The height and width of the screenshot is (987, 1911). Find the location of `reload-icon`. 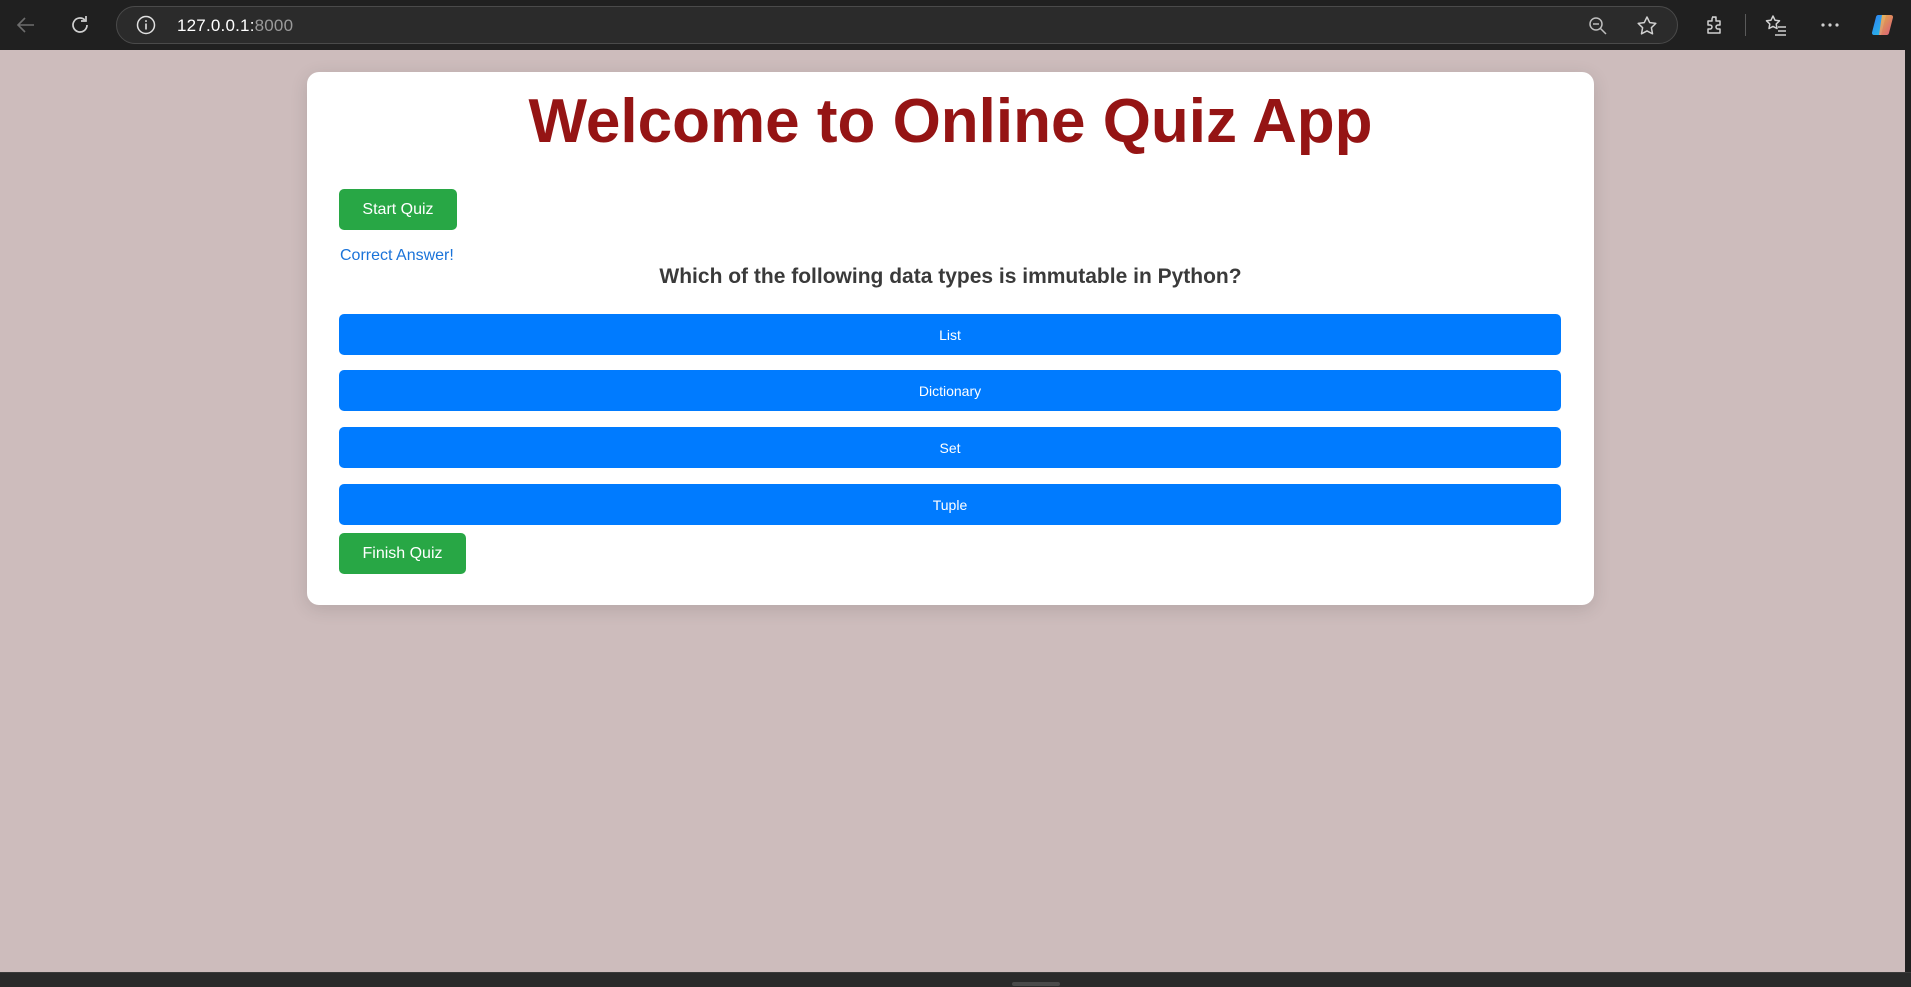

reload-icon is located at coordinates (80, 24).